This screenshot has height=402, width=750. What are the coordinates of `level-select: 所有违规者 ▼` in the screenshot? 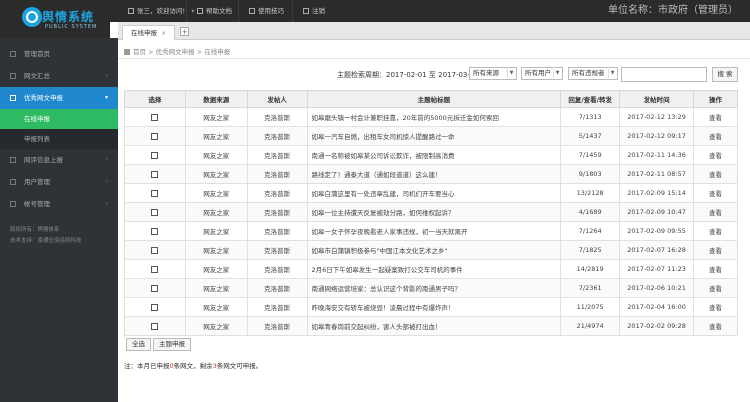 It's located at (593, 73).